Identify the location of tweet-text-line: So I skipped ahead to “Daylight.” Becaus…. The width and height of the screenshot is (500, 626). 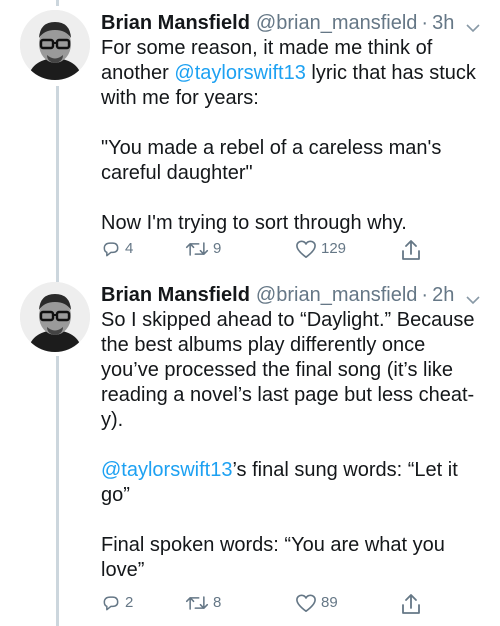
(288, 320).